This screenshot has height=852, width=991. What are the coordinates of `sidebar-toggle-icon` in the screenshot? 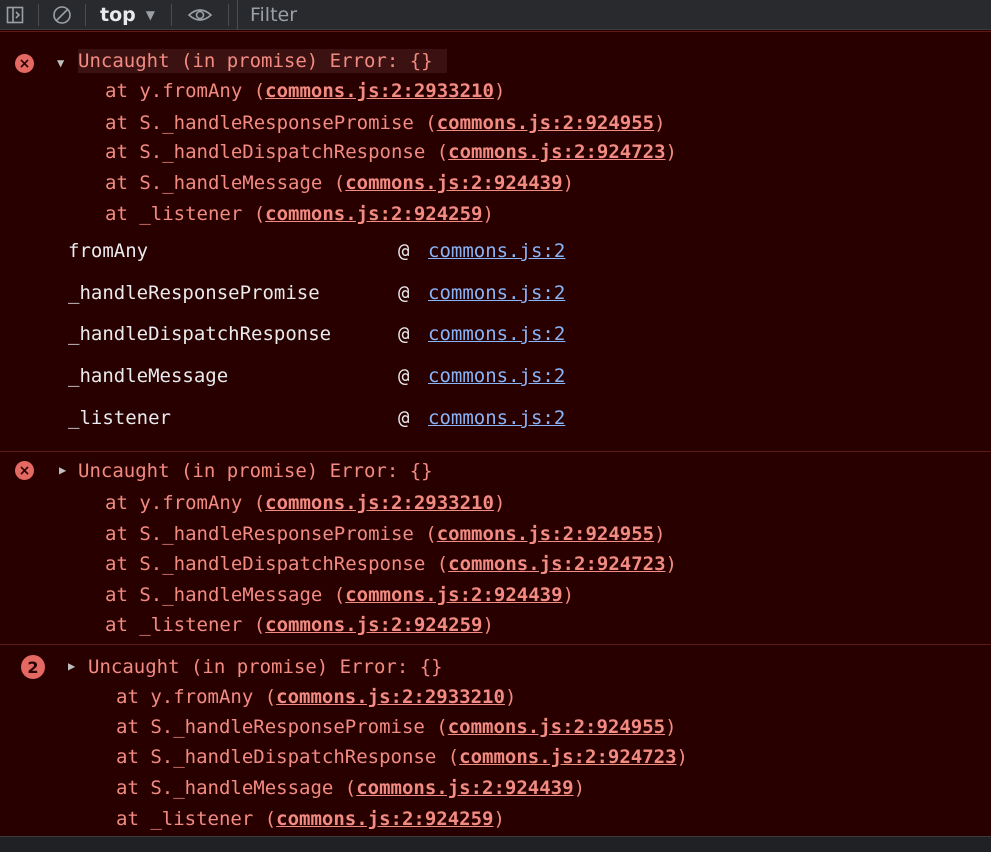 It's located at (15, 15).